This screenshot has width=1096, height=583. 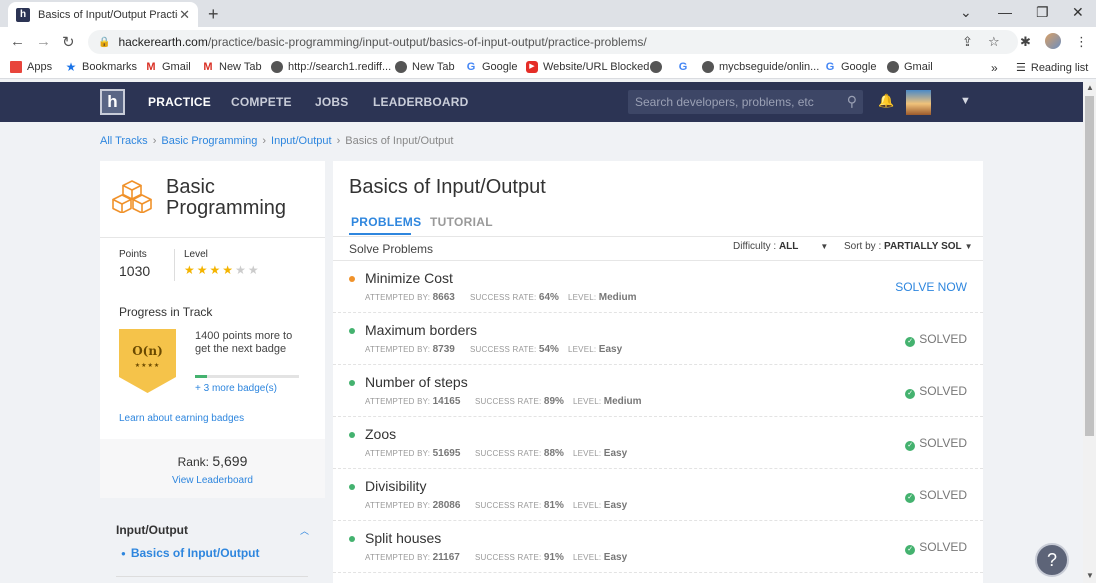 What do you see at coordinates (331, 102) in the screenshot?
I see `nav-jobs: JOBS` at bounding box center [331, 102].